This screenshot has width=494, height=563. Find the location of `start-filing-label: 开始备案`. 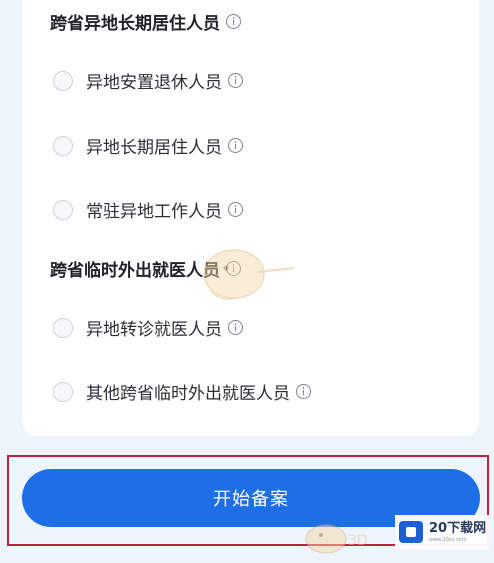

start-filing-label: 开始备案 is located at coordinates (251, 499).